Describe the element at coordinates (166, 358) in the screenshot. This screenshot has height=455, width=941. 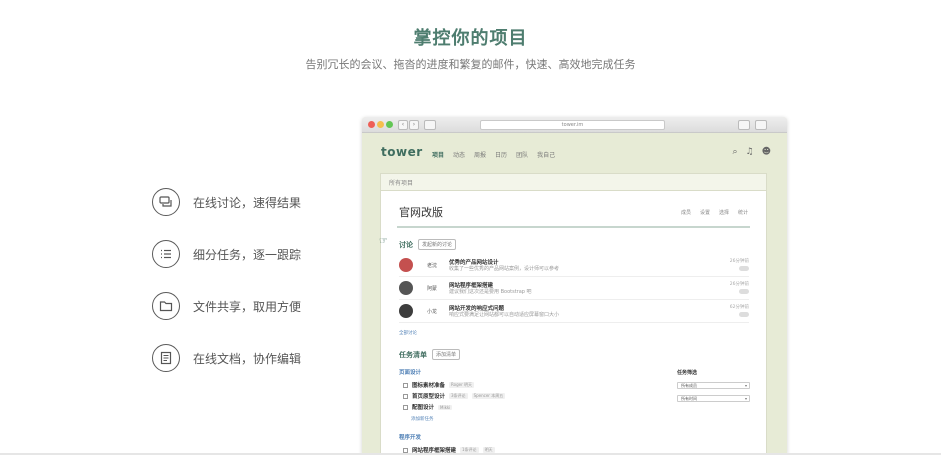
I see `document-icon` at that location.